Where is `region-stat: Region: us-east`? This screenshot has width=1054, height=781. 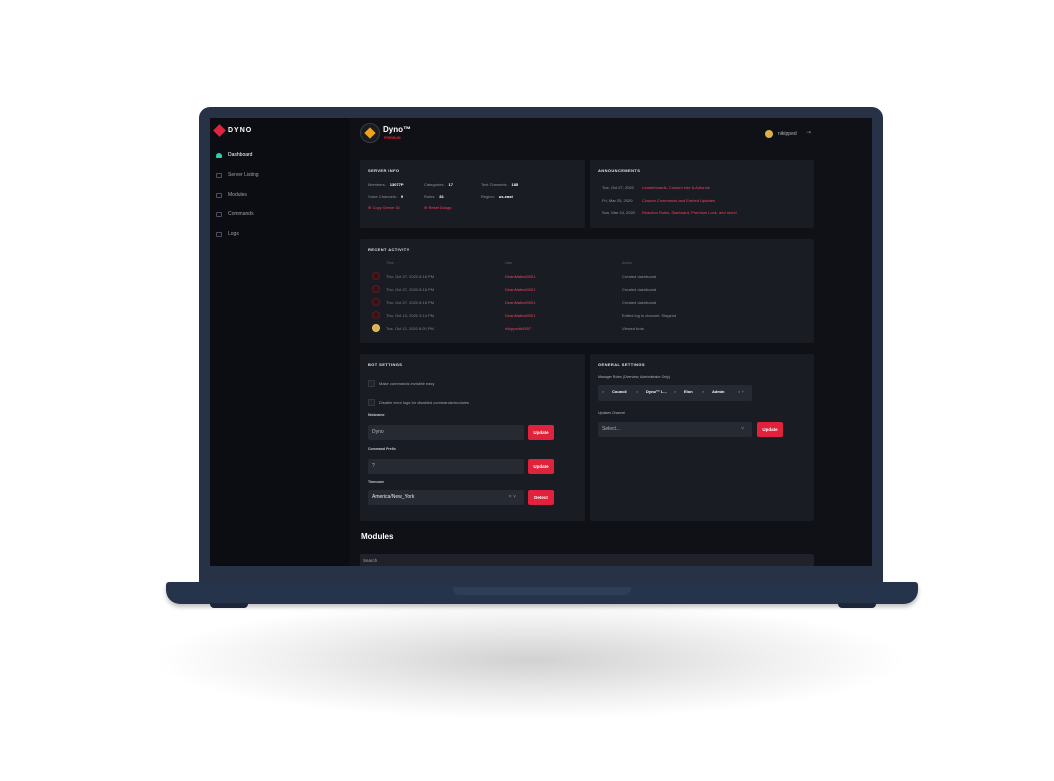
region-stat: Region: us-east is located at coordinates (497, 196).